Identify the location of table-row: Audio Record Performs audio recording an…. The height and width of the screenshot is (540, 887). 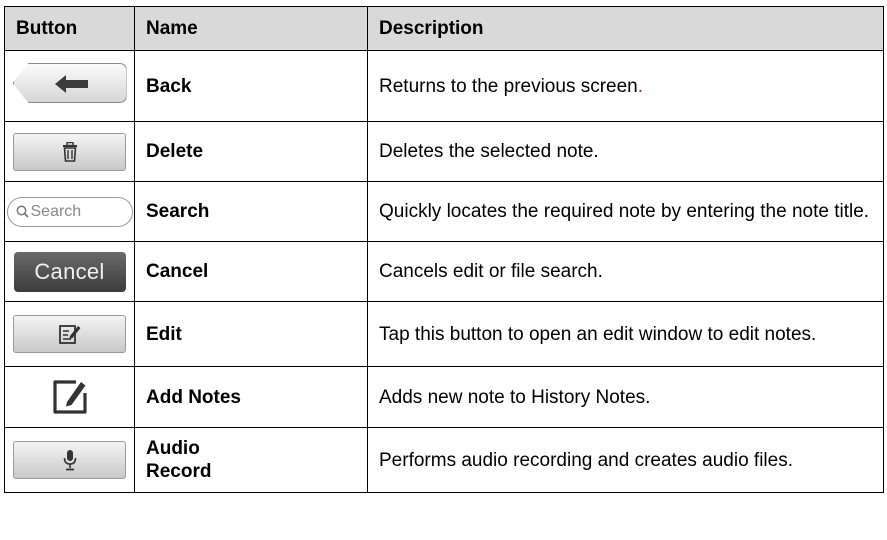
(444, 460).